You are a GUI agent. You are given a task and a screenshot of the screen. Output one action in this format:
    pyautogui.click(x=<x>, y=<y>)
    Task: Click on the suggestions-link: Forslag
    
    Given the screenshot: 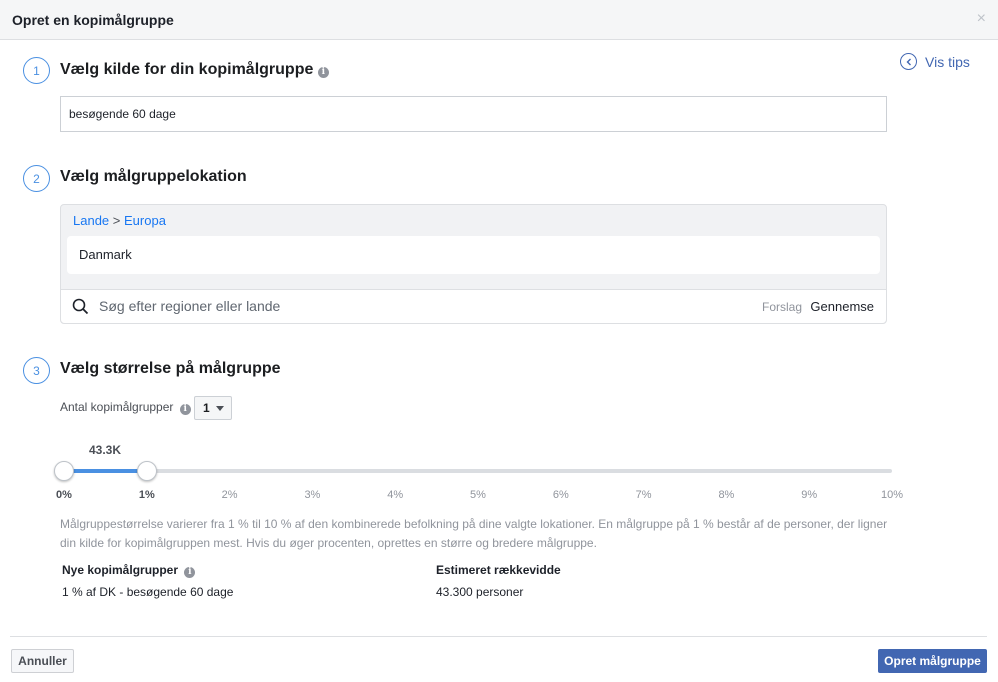 What is the action you would take?
    pyautogui.click(x=782, y=307)
    